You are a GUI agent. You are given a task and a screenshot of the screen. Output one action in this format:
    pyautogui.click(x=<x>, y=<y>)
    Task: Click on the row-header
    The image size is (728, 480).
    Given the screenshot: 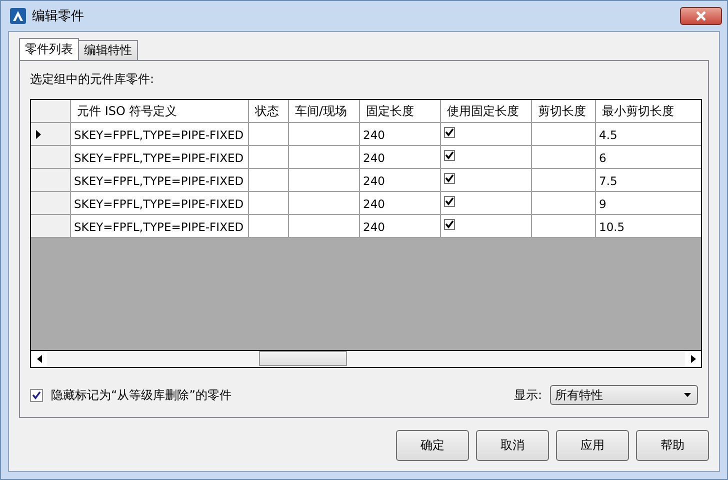 What is the action you would take?
    pyautogui.click(x=51, y=134)
    